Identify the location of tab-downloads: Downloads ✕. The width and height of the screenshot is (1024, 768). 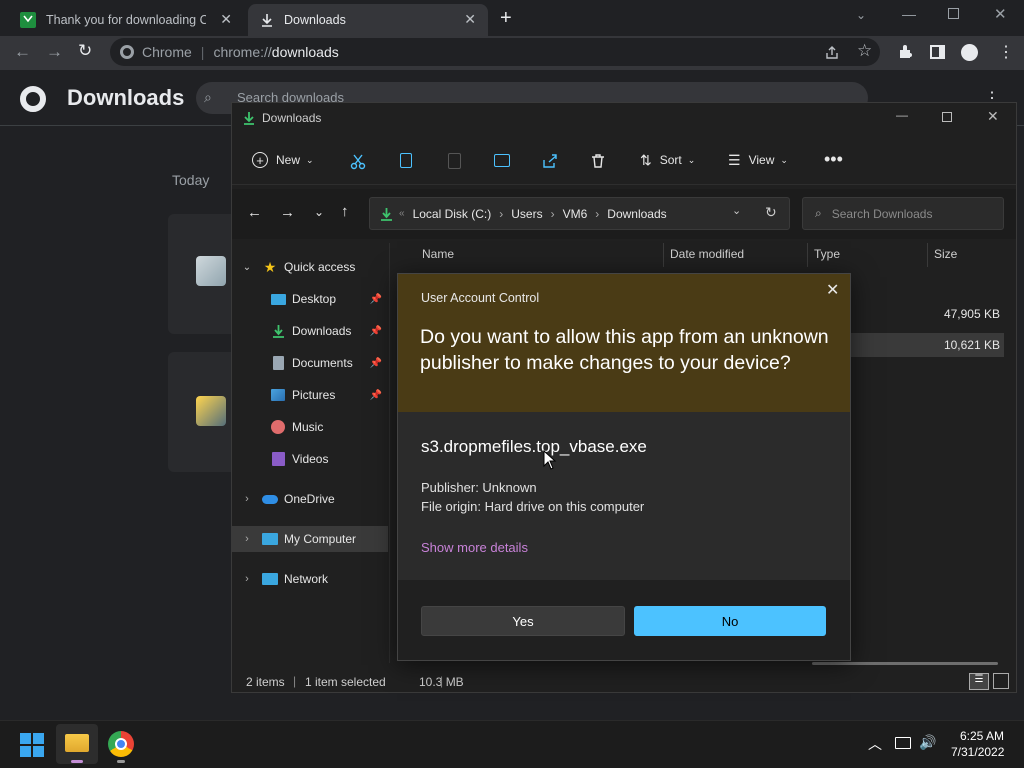
(368, 20).